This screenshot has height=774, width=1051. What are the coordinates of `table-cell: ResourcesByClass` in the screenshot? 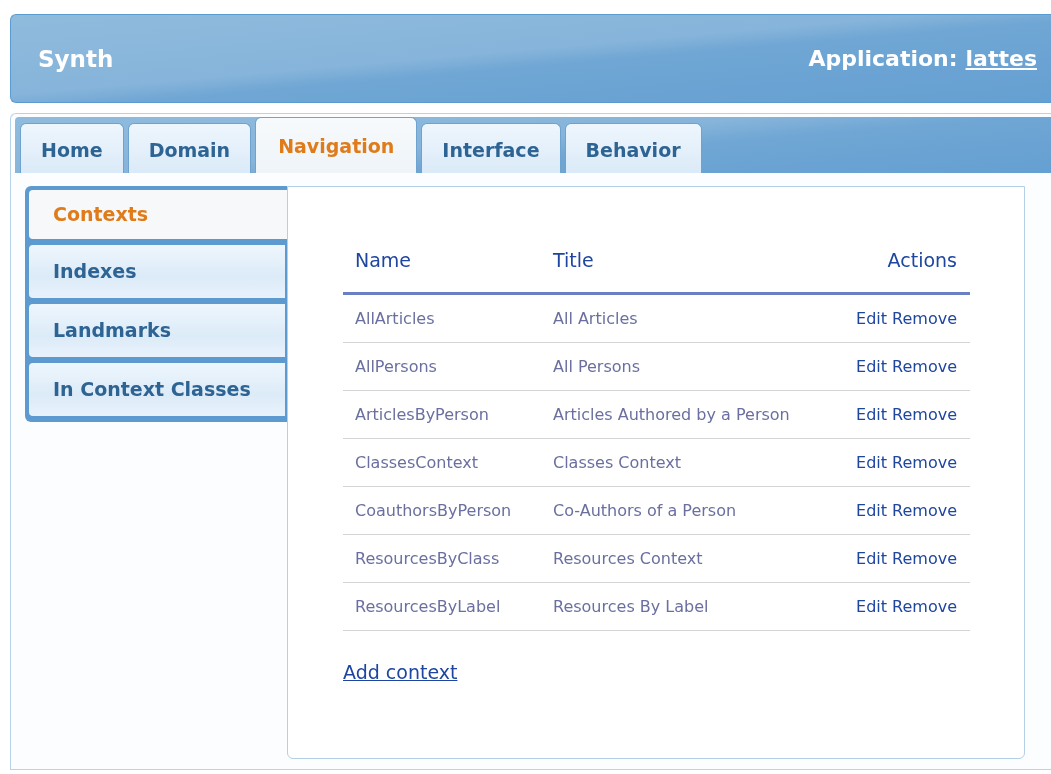 It's located at (442, 558).